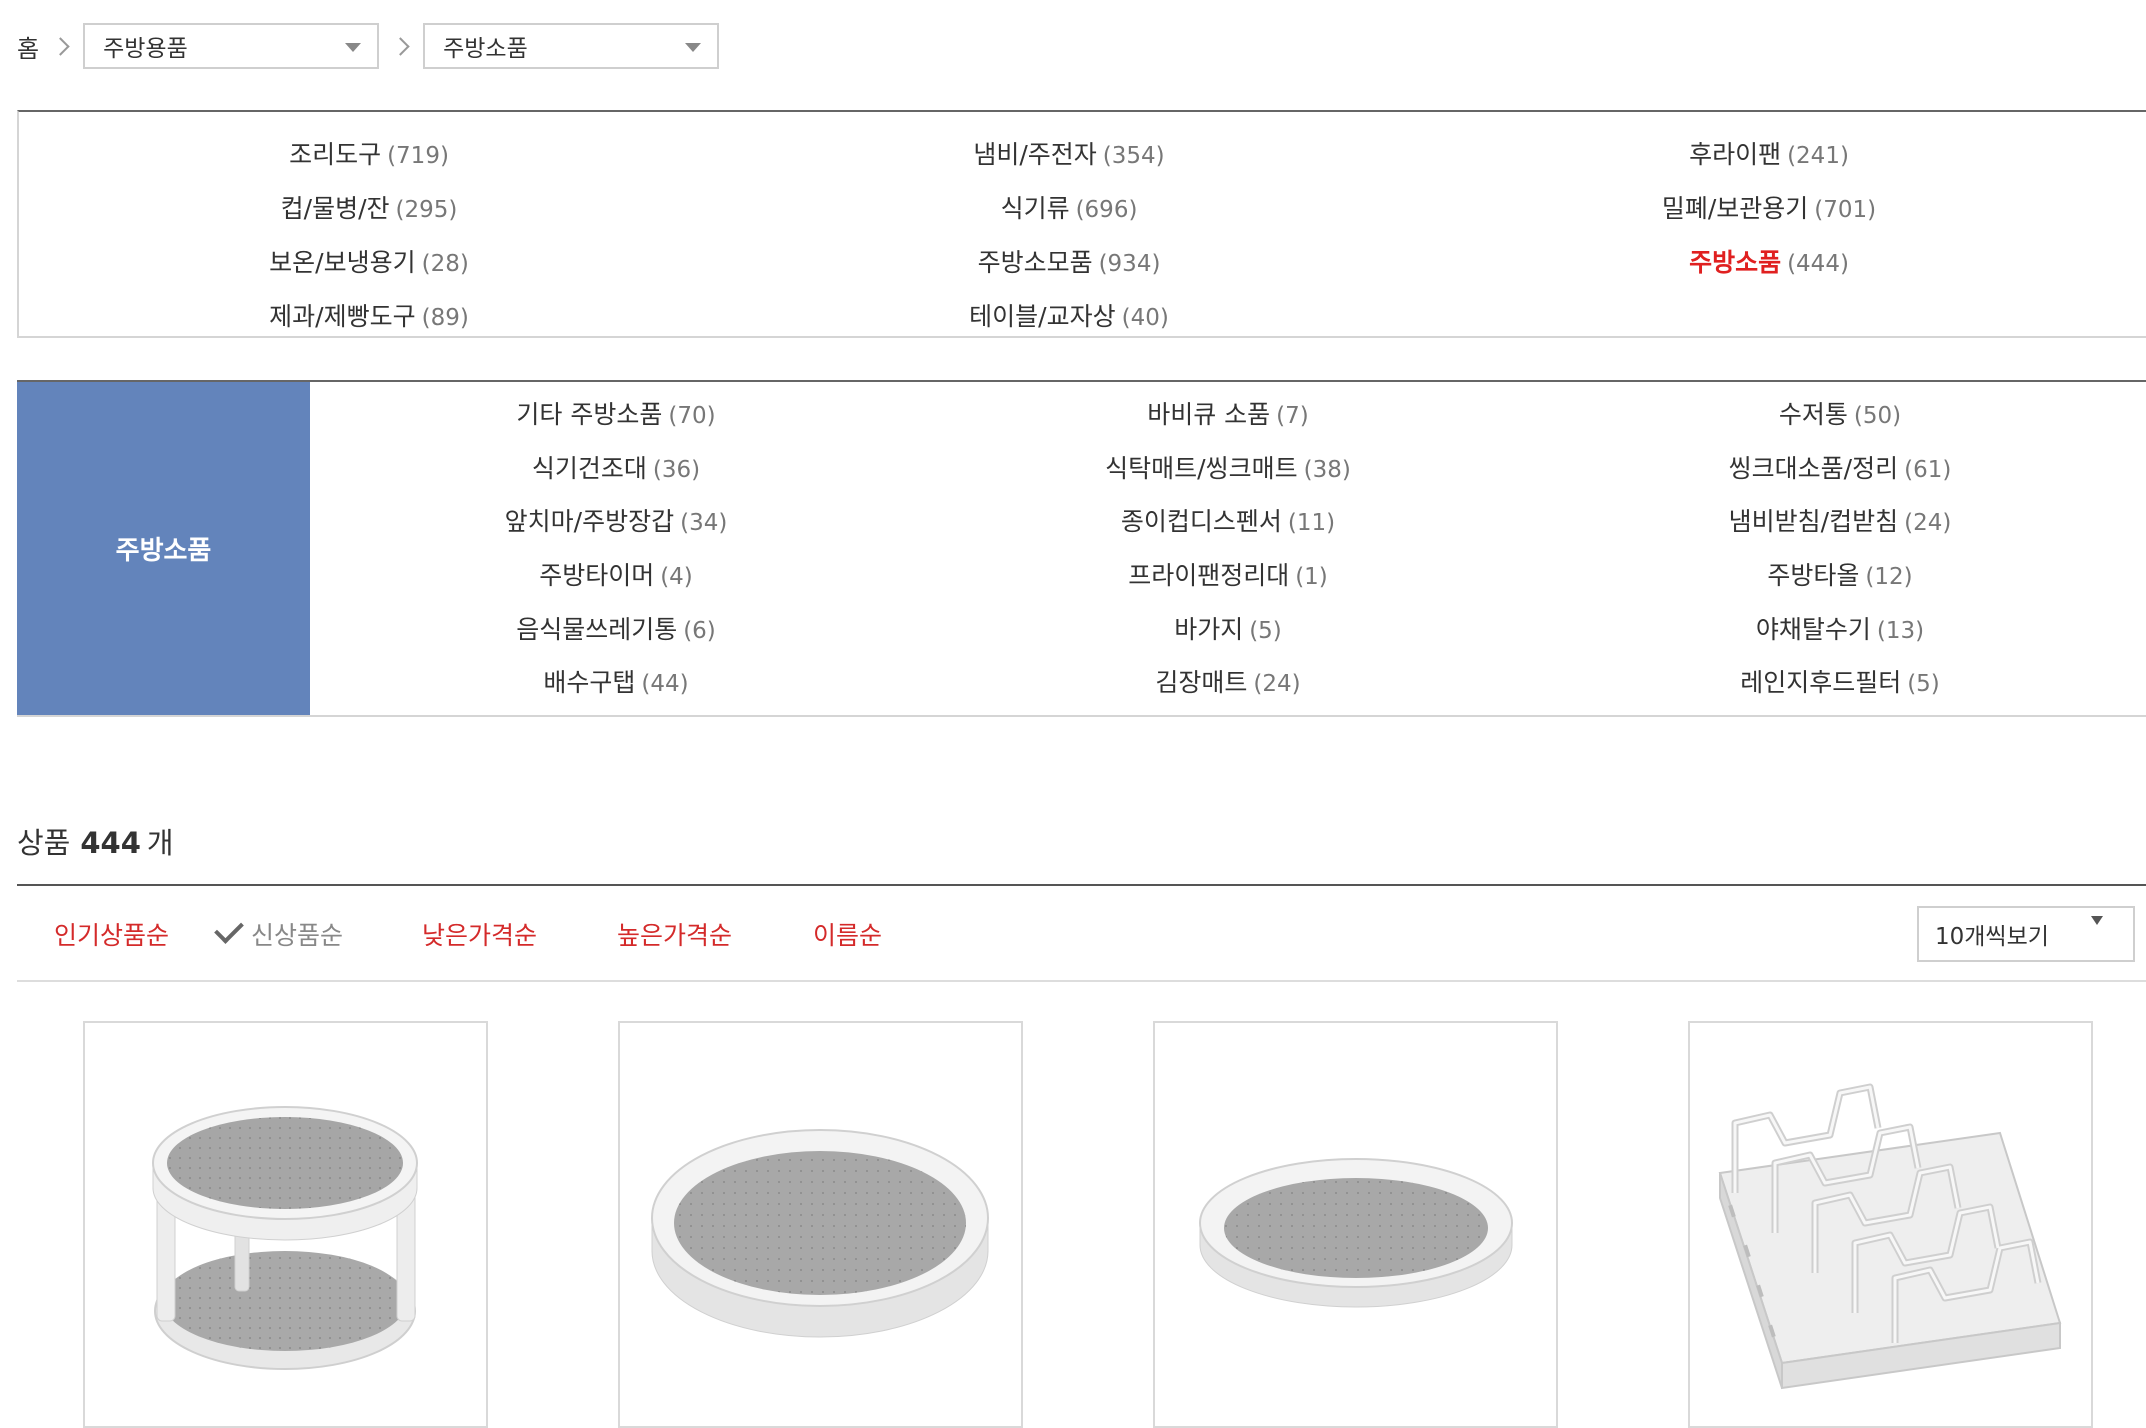  I want to click on category-label: 제과/제빵도구, so click(342, 316).